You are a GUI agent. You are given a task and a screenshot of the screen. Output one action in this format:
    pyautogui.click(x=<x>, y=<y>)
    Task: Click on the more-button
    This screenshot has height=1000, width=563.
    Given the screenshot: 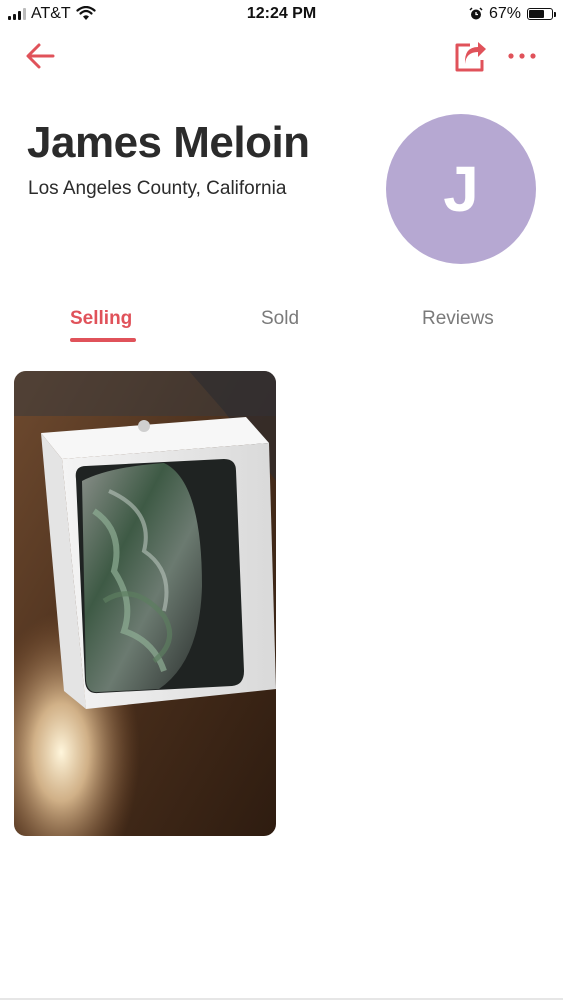 What is the action you would take?
    pyautogui.click(x=523, y=56)
    